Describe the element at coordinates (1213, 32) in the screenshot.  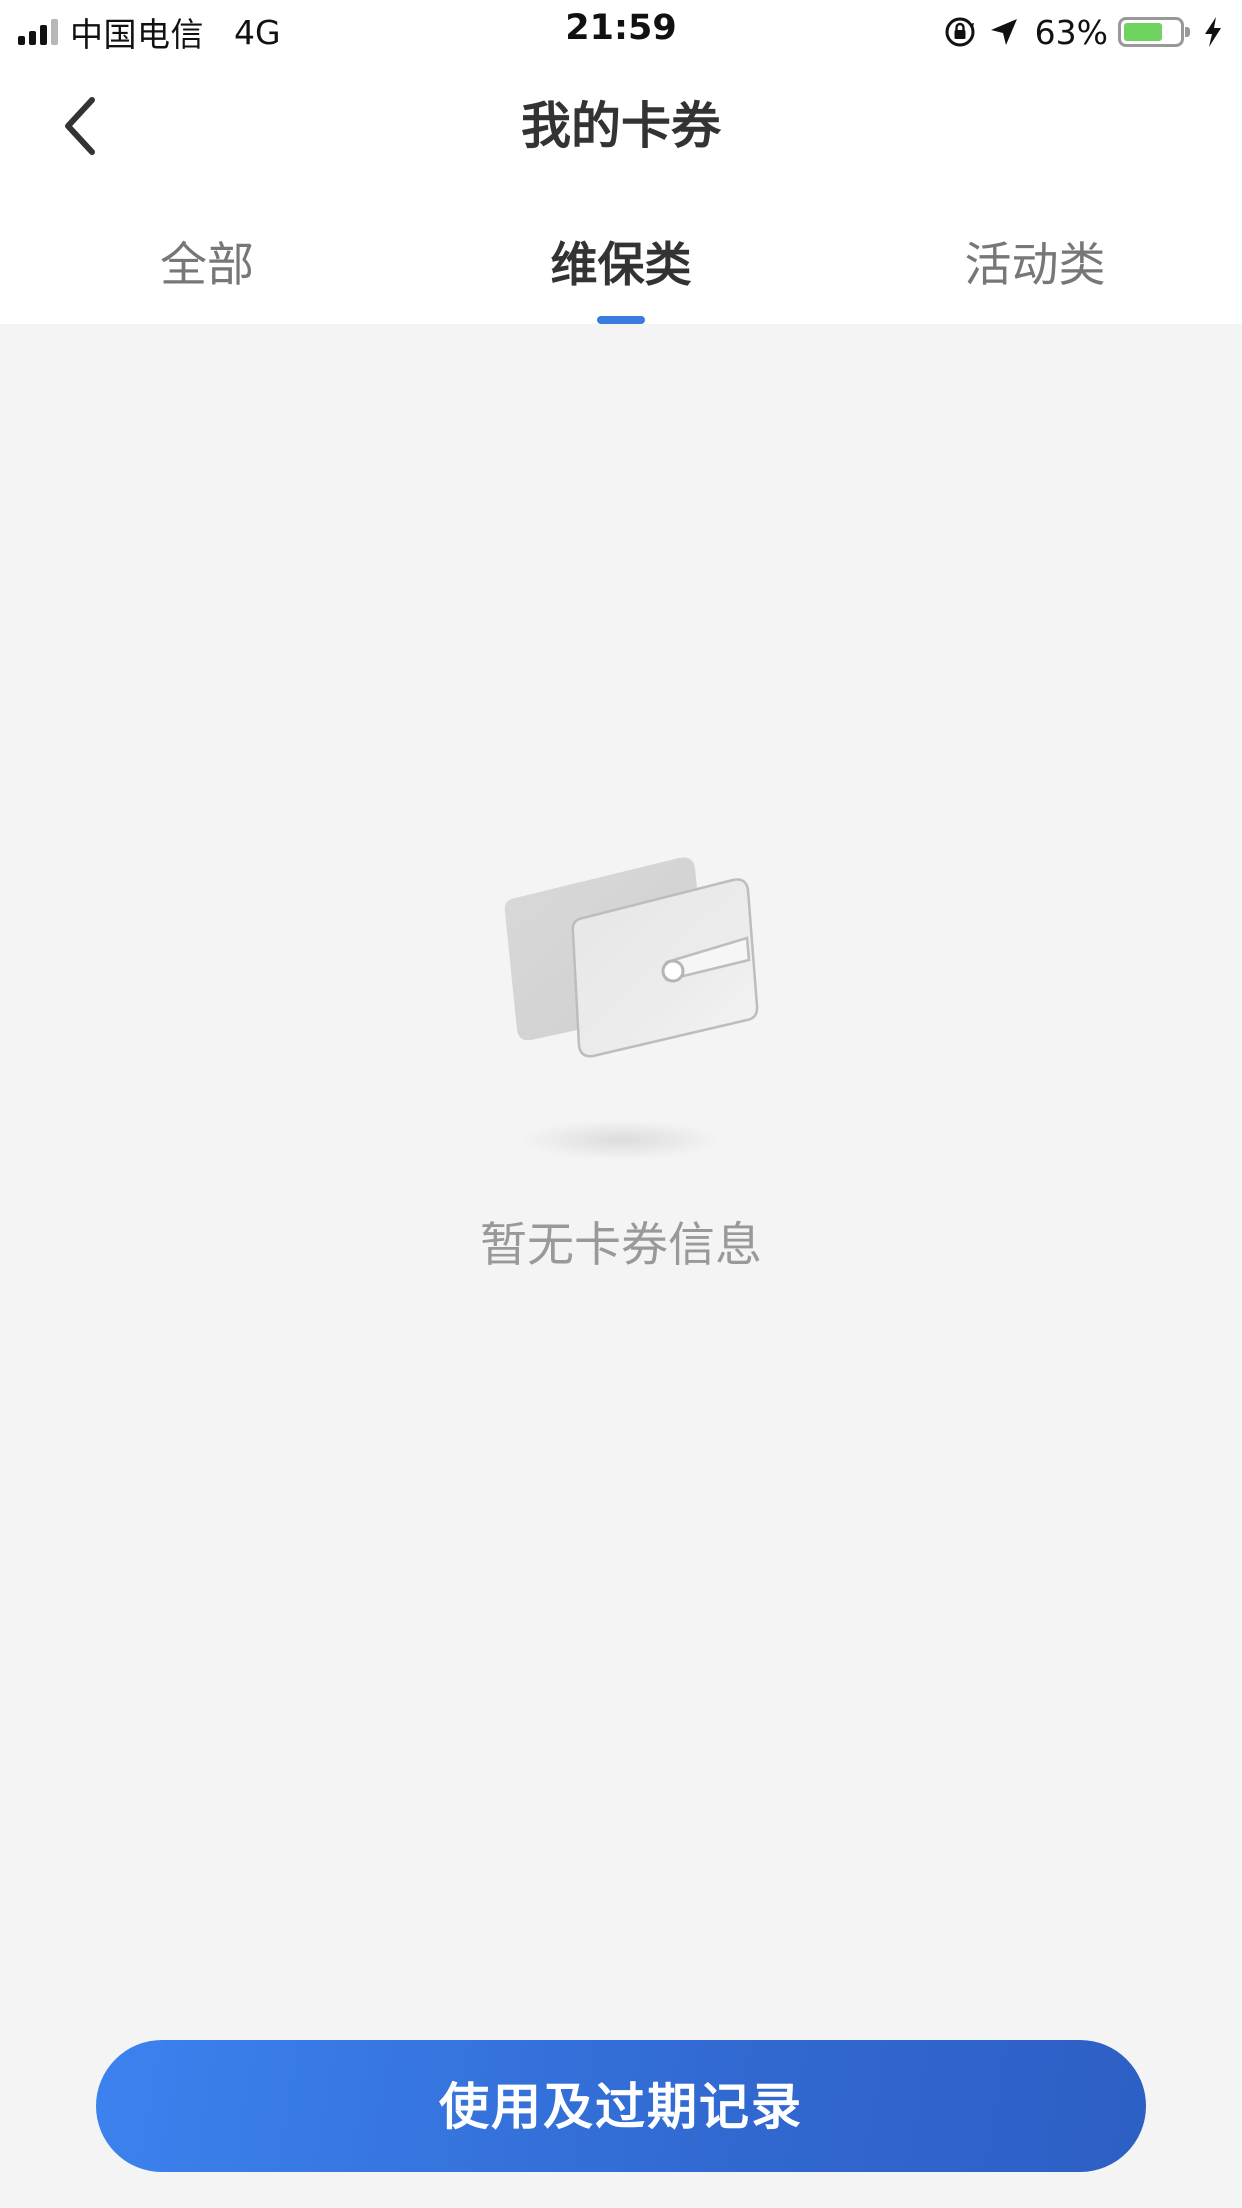
I see `charging-bolt-icon` at that location.